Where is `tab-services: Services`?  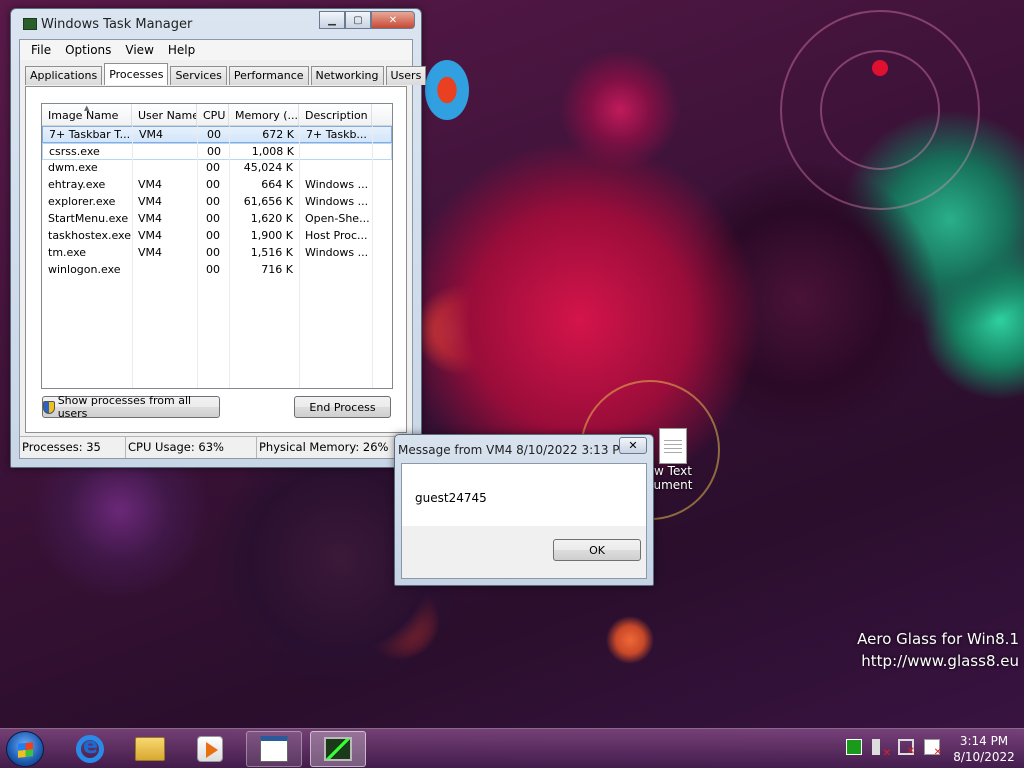 tab-services: Services is located at coordinates (198, 75).